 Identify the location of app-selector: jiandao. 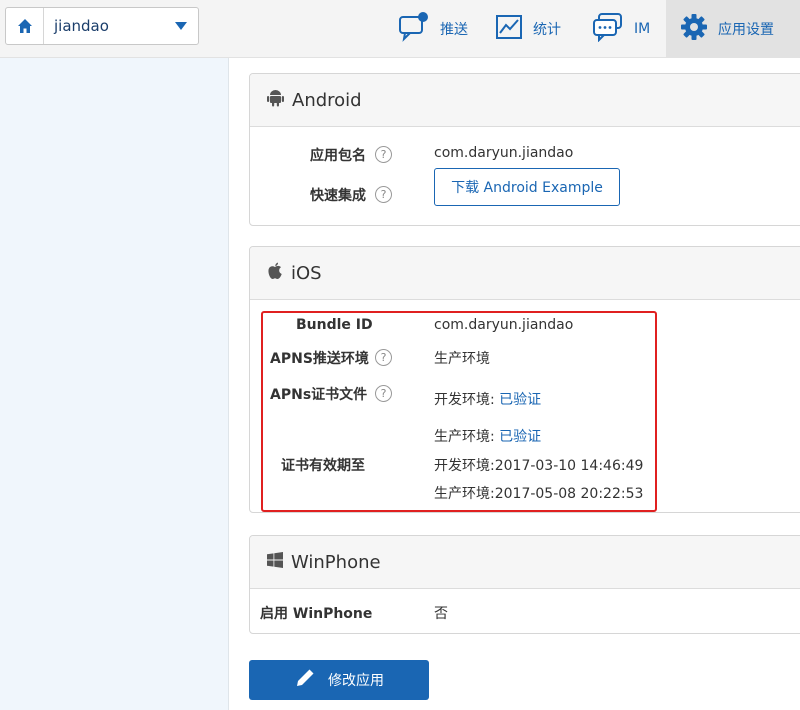
(102, 26).